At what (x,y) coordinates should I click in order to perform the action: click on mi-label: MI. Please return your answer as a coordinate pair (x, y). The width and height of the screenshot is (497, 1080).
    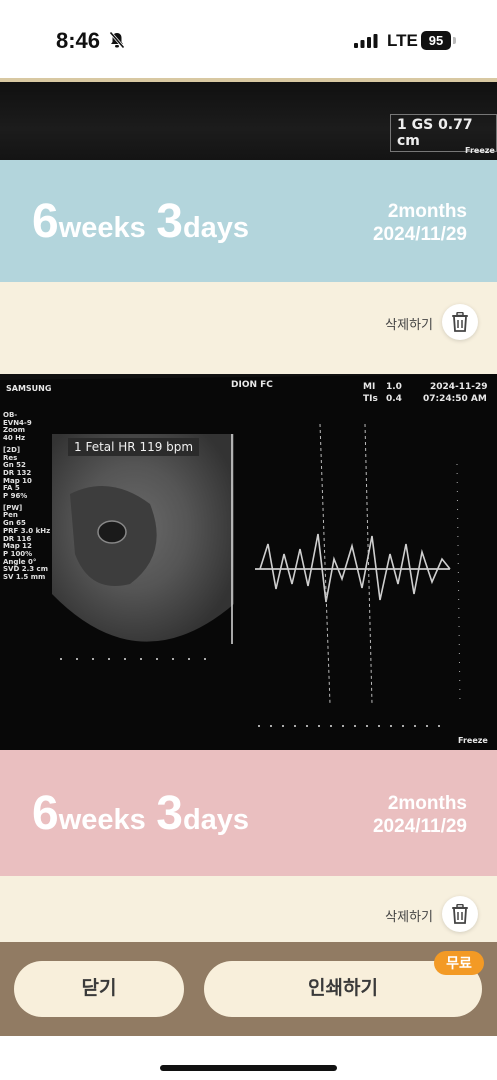
    Looking at the image, I should click on (369, 387).